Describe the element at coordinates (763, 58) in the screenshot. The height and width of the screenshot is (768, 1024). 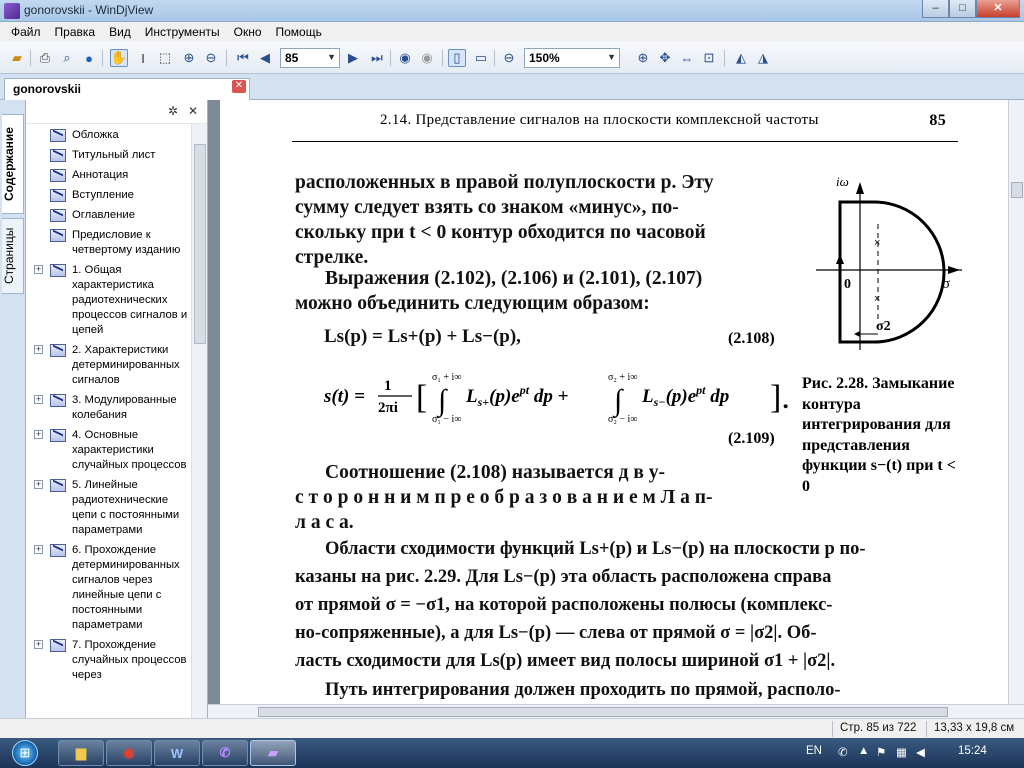
I see `rotate-right-icon: ◮` at that location.